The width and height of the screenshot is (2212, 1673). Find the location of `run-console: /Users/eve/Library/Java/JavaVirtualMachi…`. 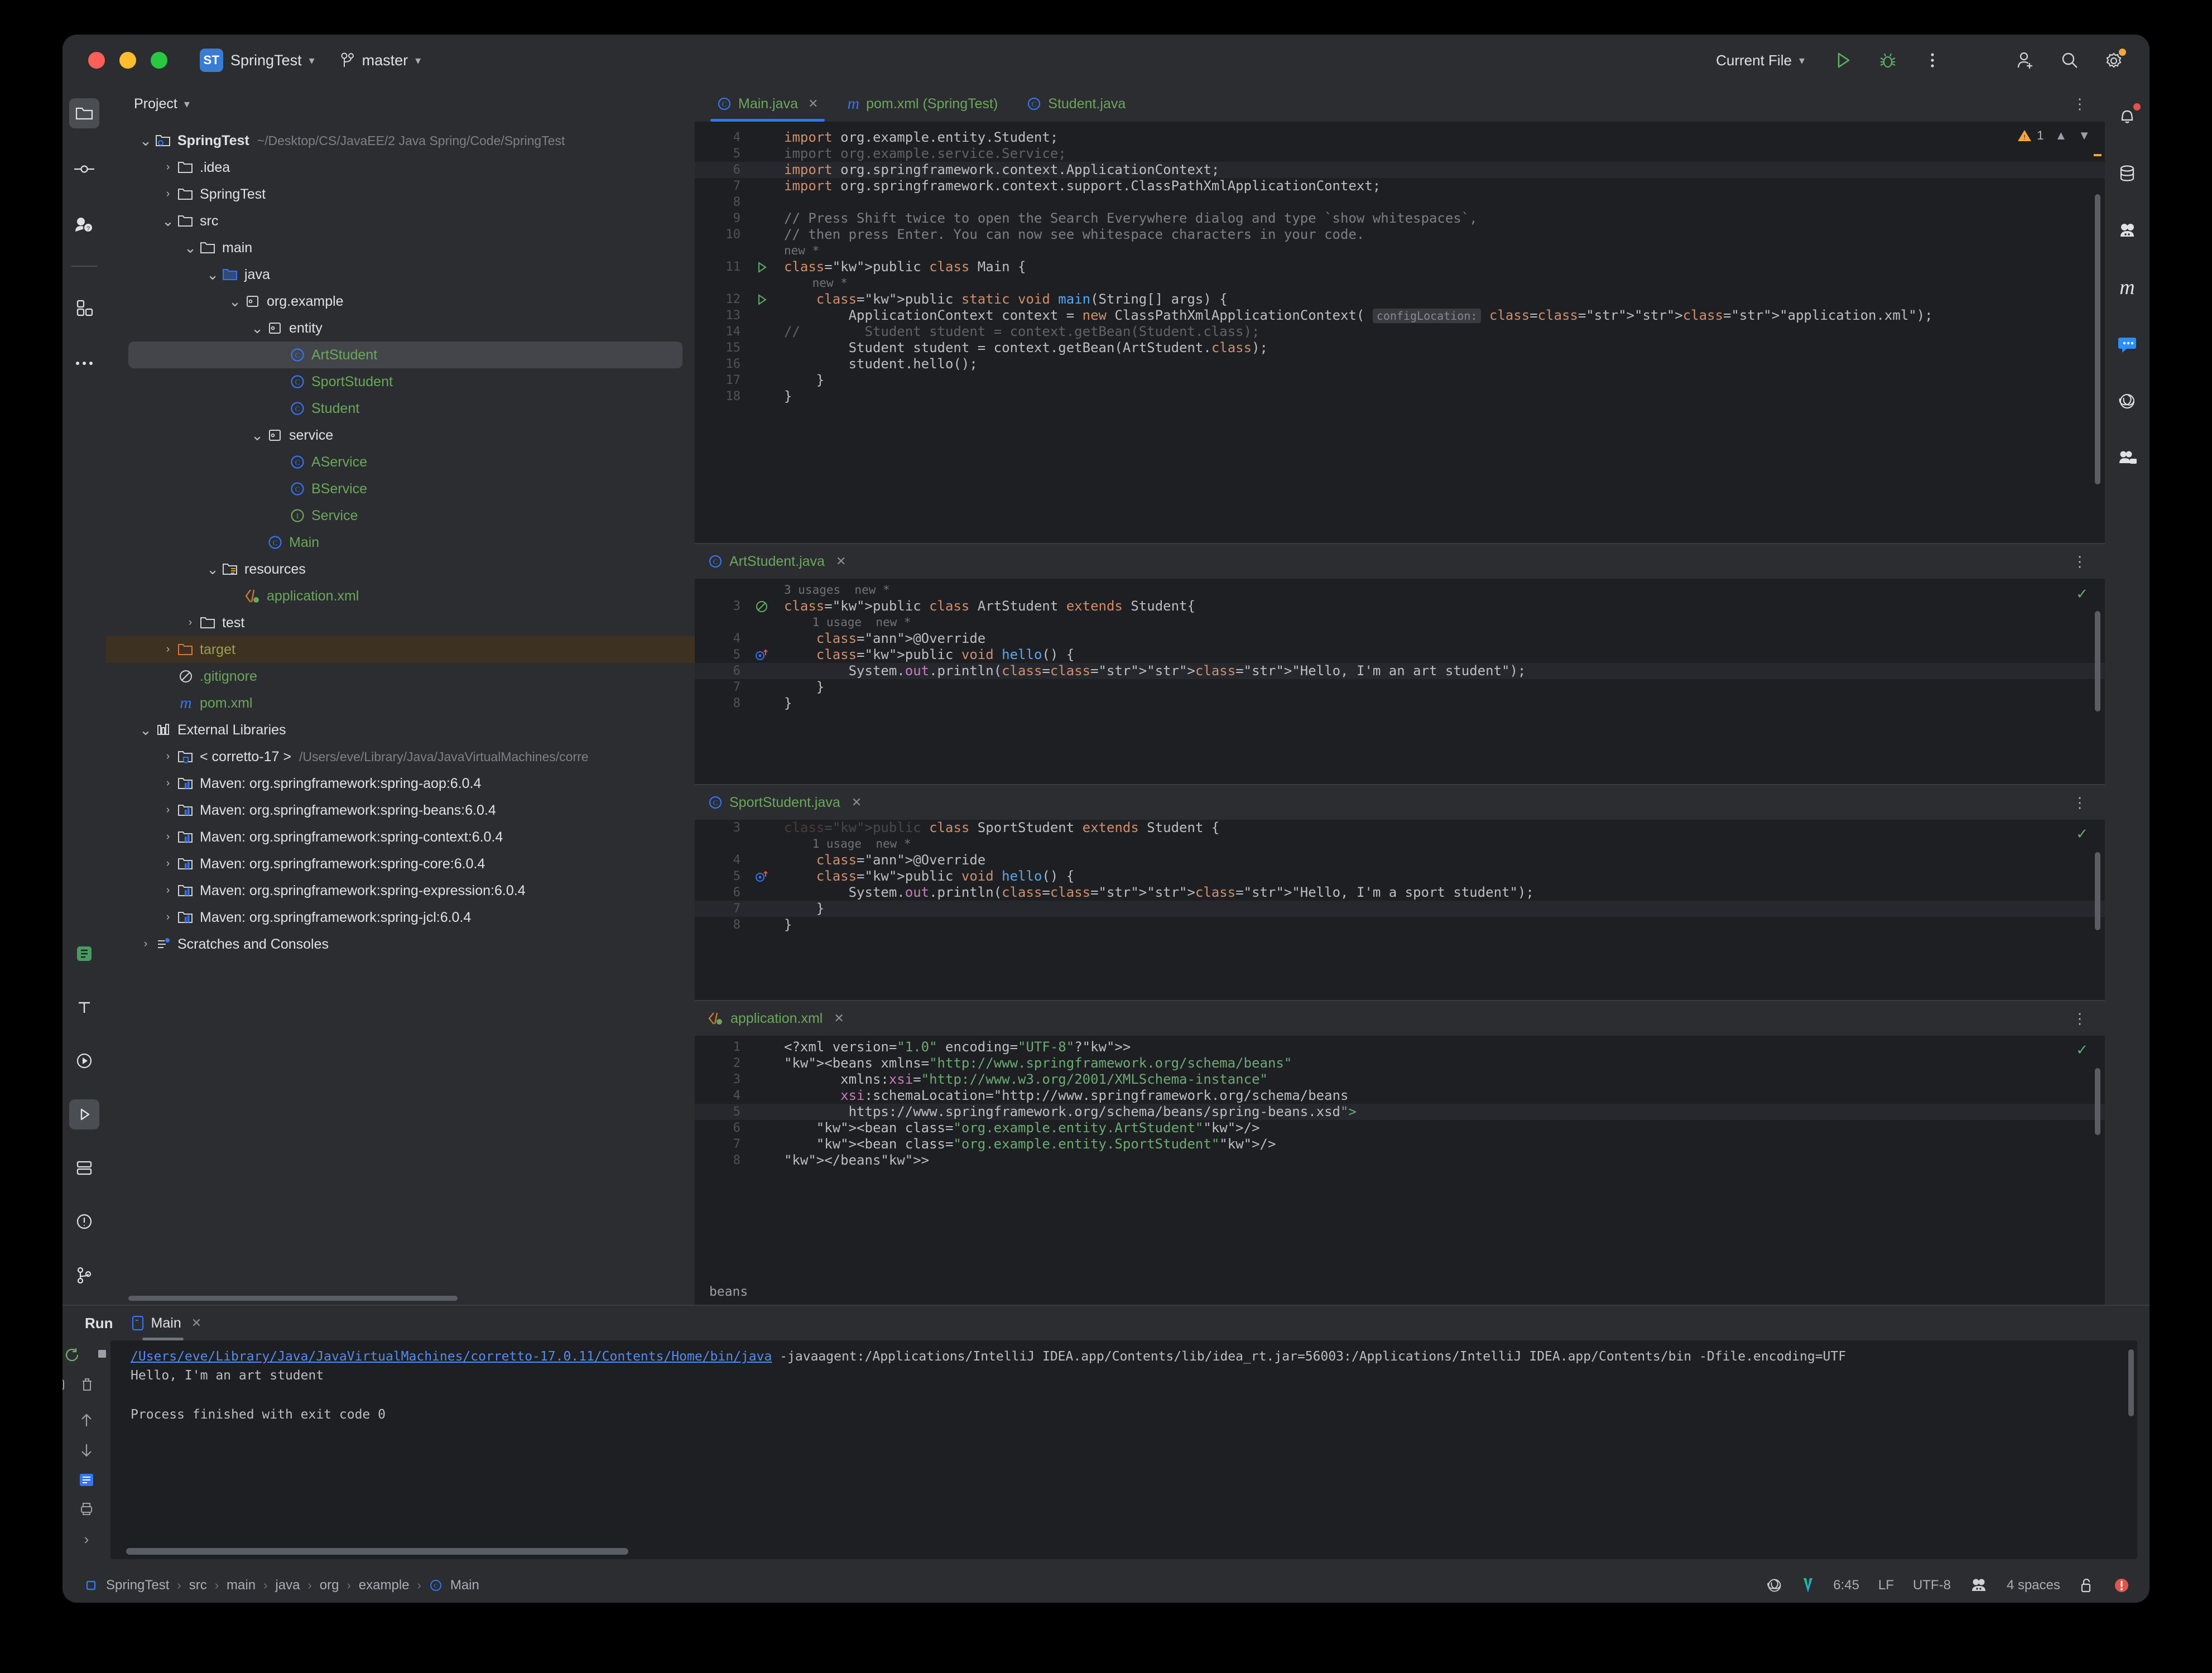

run-console: /Users/eve/Library/Java/JavaVirtualMachi… is located at coordinates (1123, 1449).